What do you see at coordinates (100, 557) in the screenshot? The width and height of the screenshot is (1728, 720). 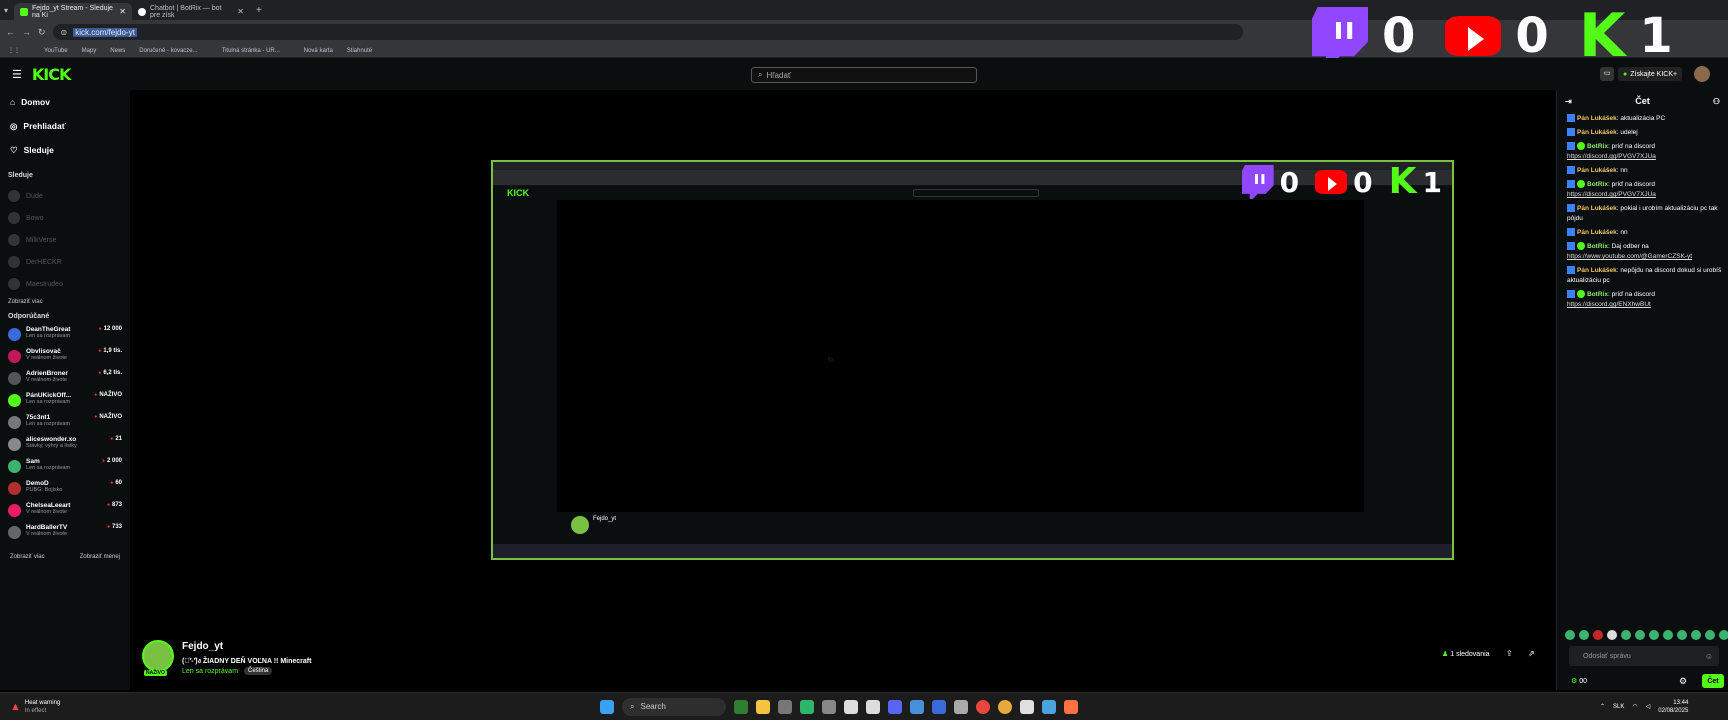 I see `show-less-button: Zobraziť menej` at bounding box center [100, 557].